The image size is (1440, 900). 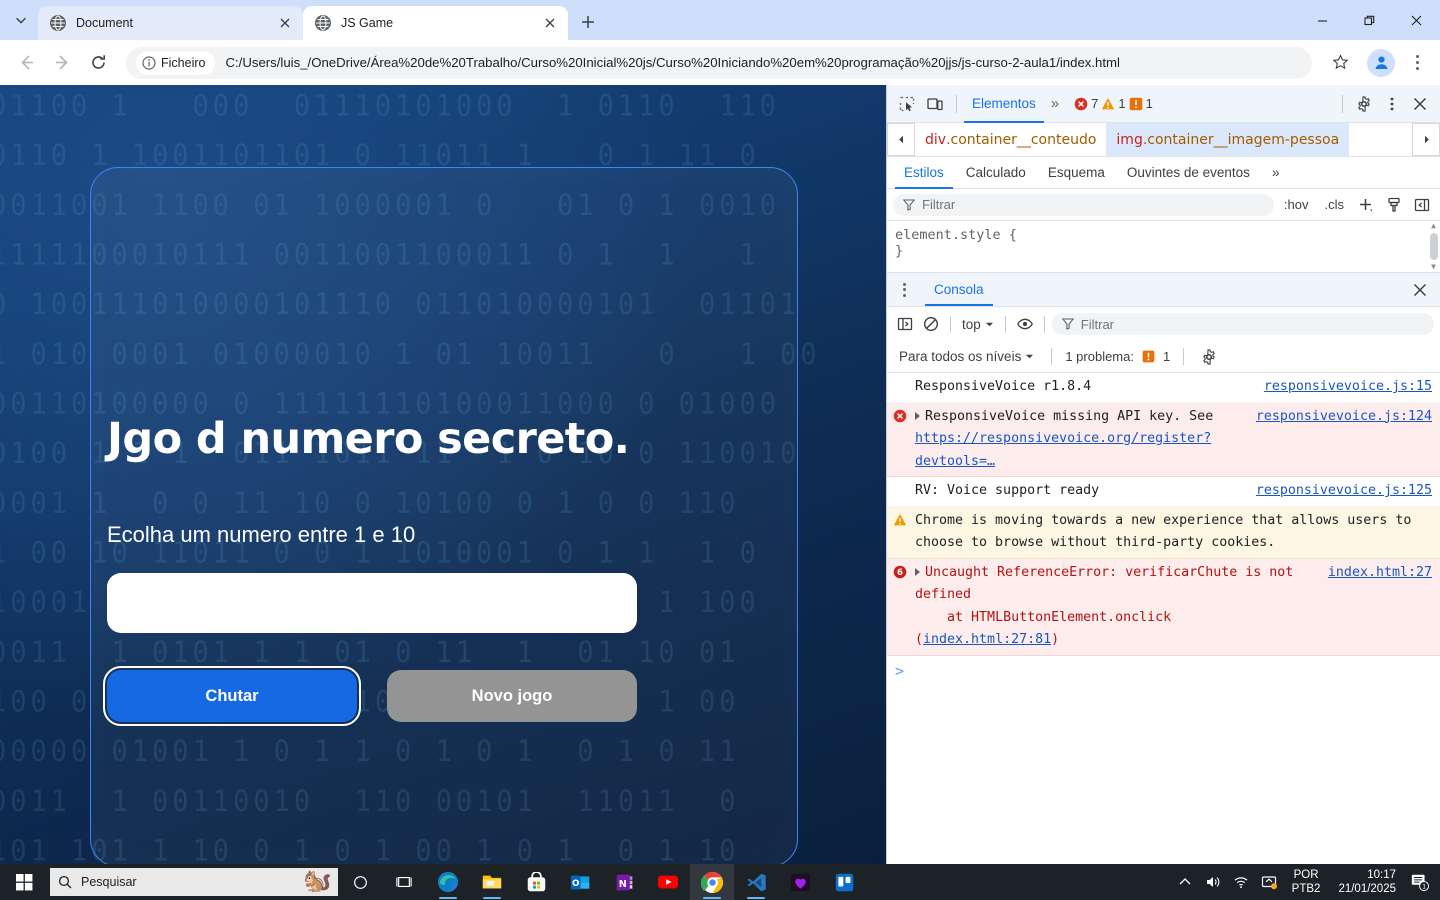 What do you see at coordinates (1241, 882) in the screenshot?
I see `tray-wifi-button` at bounding box center [1241, 882].